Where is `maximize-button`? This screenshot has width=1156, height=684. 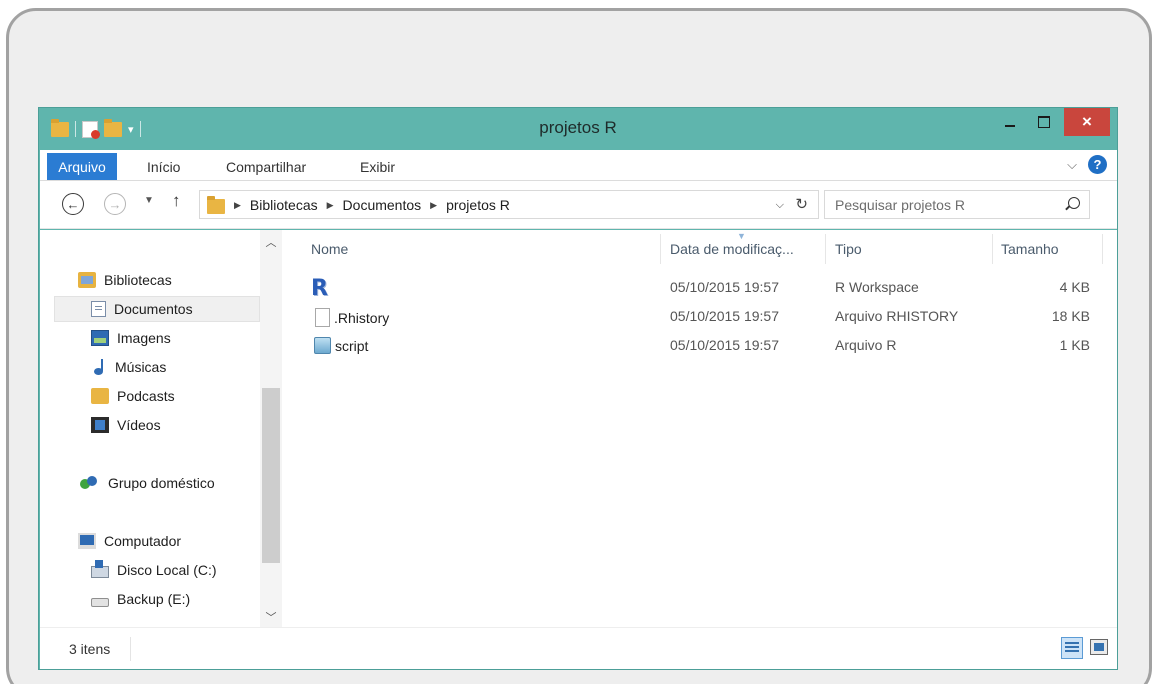
maximize-button is located at coordinates (1044, 122).